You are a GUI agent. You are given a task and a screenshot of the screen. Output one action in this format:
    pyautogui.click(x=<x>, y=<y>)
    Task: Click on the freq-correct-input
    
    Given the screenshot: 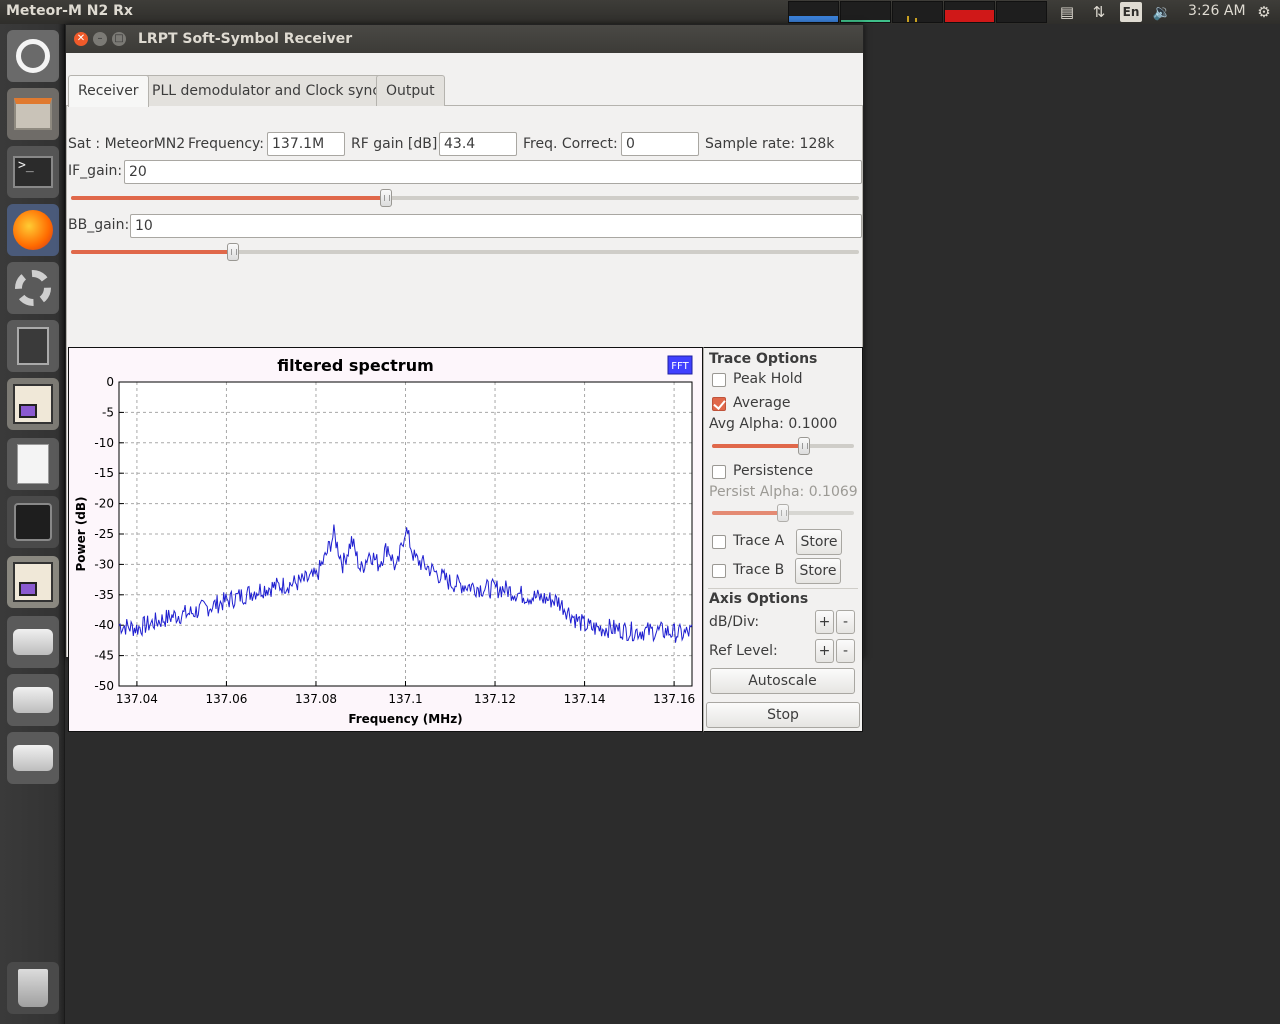 What is the action you would take?
    pyautogui.click(x=660, y=144)
    